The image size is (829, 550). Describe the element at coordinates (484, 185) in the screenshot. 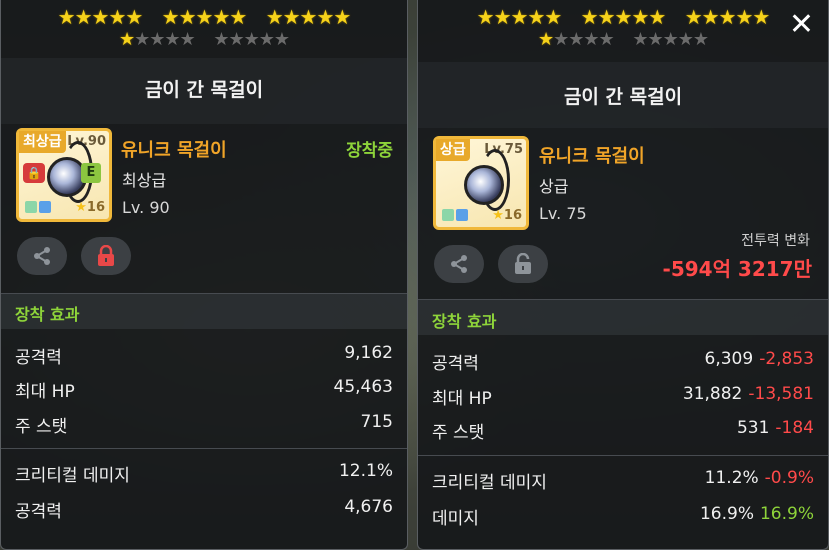

I see `necklace-pendant-art` at that location.